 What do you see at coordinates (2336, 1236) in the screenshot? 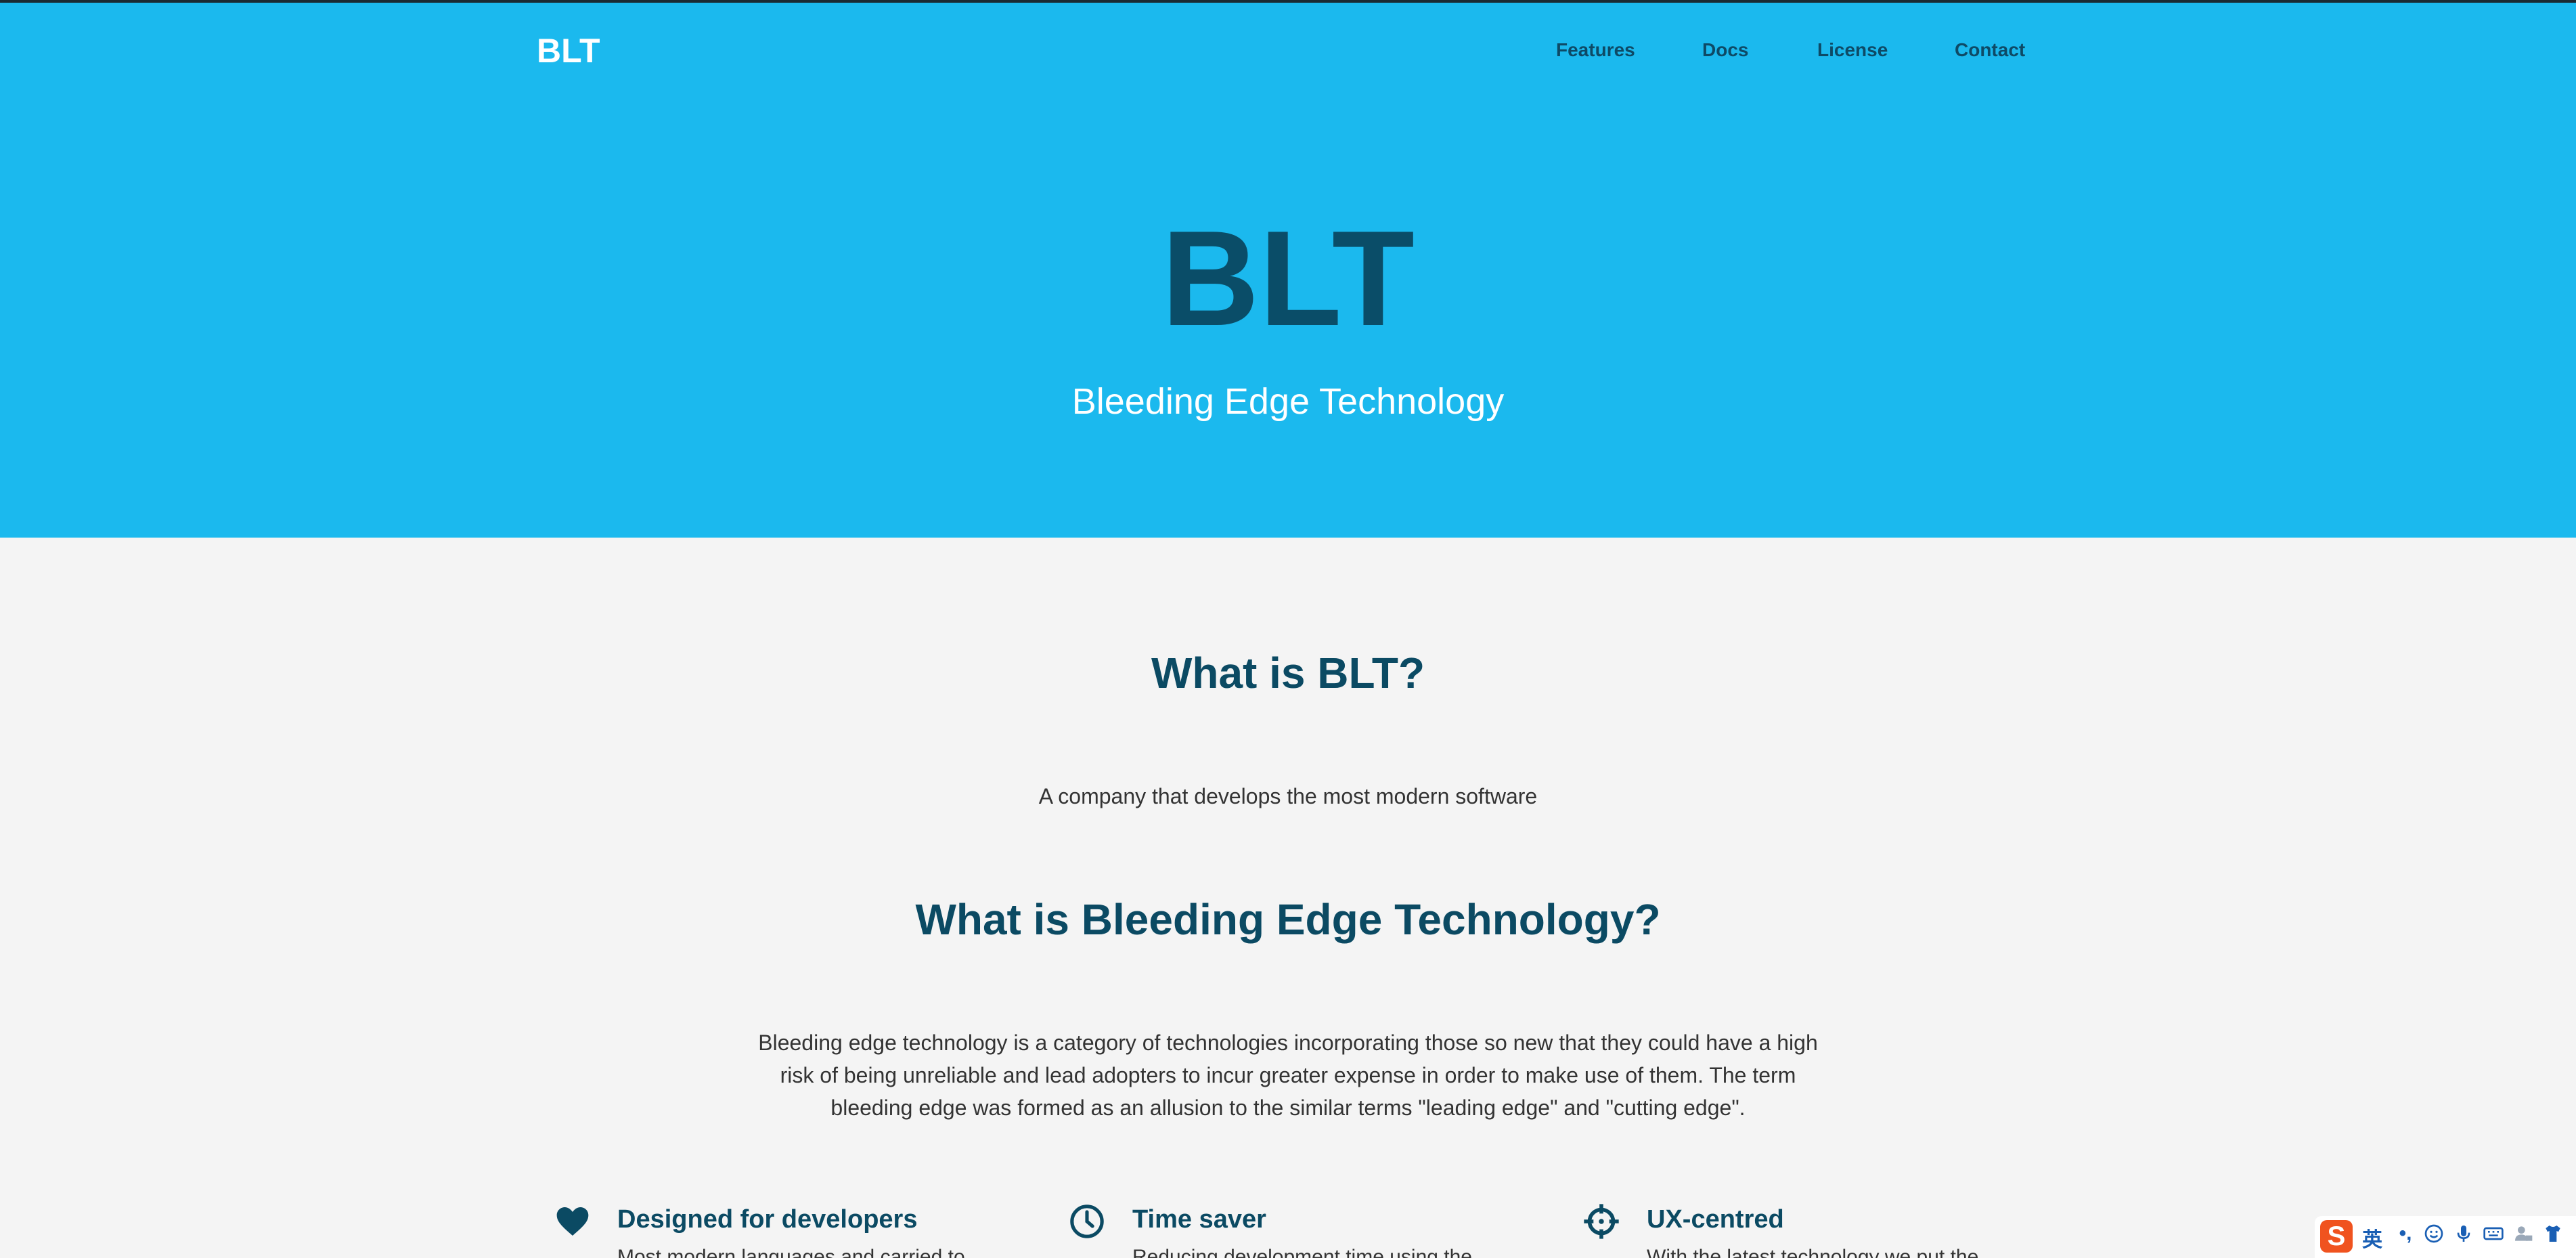
I see `ime-logo-icon: S` at bounding box center [2336, 1236].